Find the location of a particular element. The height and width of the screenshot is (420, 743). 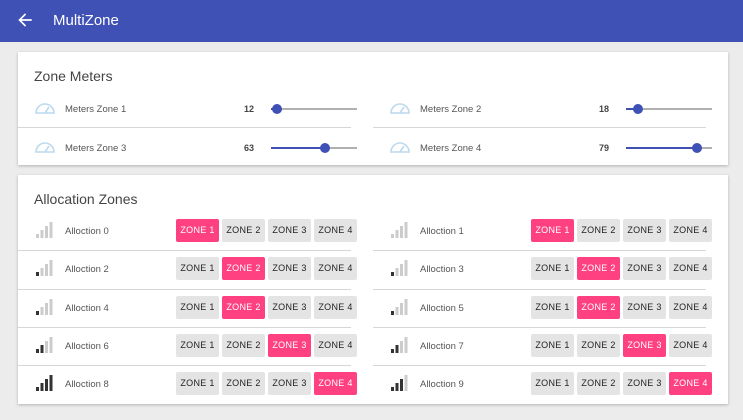

allocation-row: Alloction 5 ZONE 1 ZONE 2 ZONE 3 ZONE 4 is located at coordinates (542, 309).